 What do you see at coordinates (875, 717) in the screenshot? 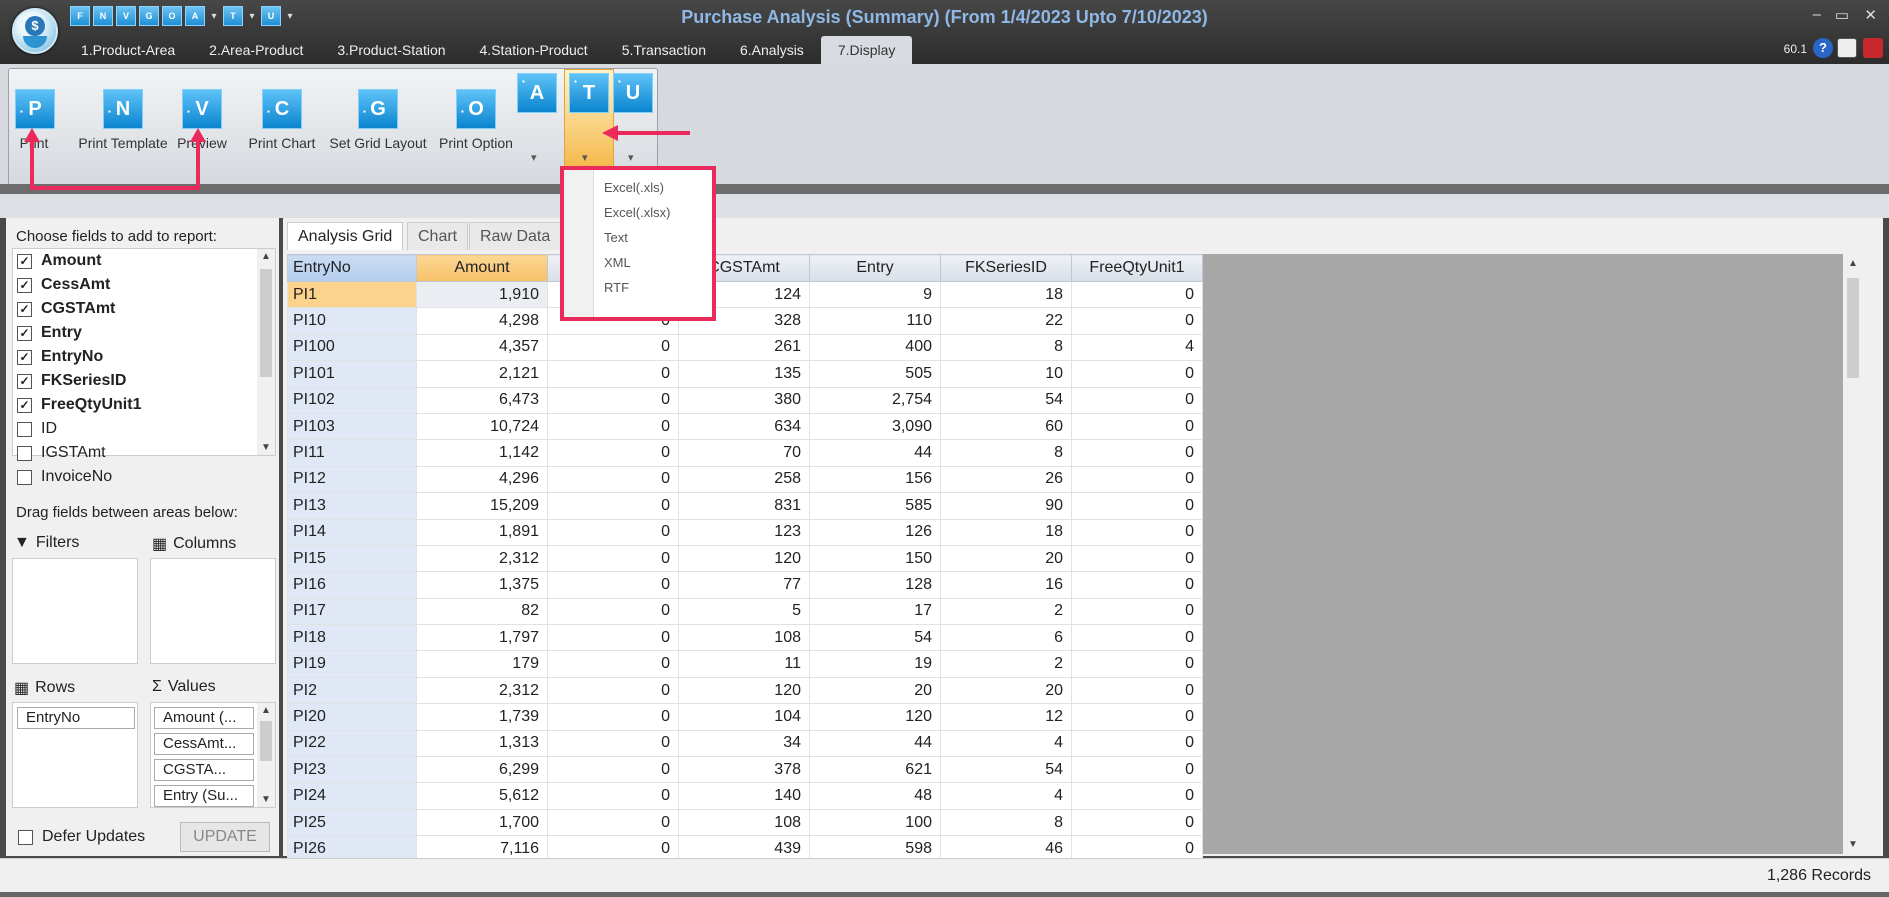
I see `table-cell: 120` at bounding box center [875, 717].